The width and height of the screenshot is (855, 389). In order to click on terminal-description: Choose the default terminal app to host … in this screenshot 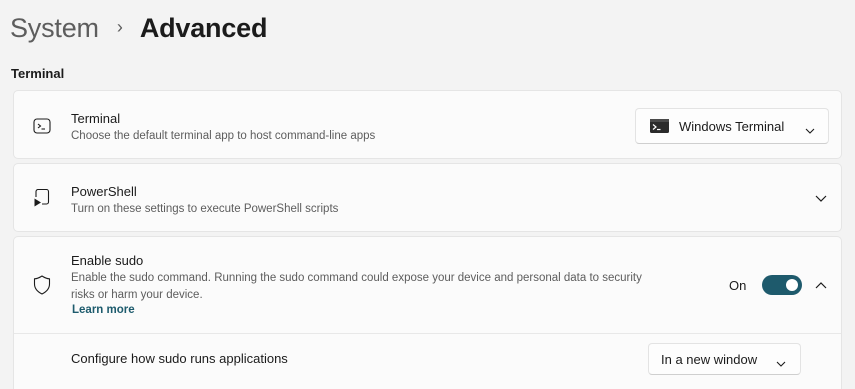, I will do `click(223, 136)`.